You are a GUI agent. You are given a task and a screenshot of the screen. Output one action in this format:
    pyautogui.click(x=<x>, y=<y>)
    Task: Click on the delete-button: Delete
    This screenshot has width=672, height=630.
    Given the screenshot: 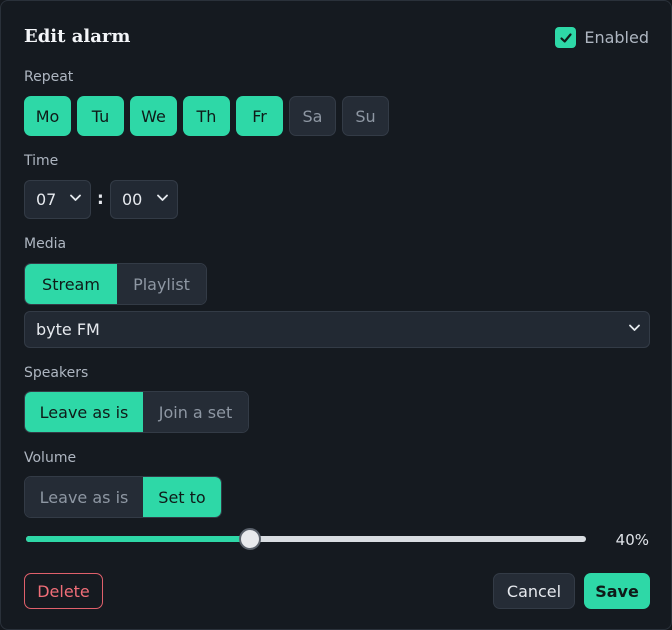 What is the action you would take?
    pyautogui.click(x=63, y=591)
    